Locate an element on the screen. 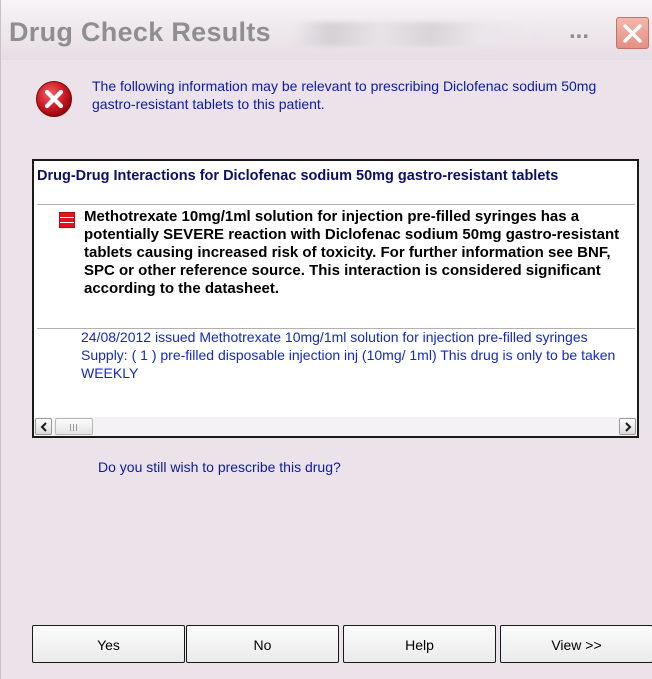  scroll-thumb is located at coordinates (74, 426).